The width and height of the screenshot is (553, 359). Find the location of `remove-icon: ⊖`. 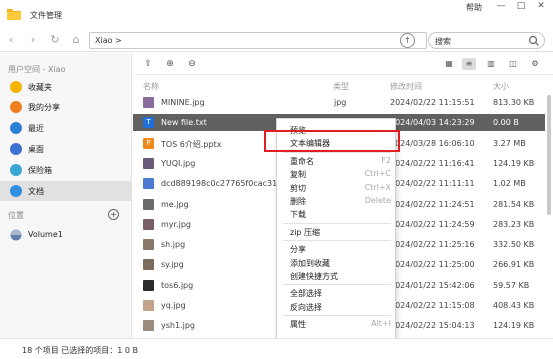

remove-icon: ⊖ is located at coordinates (192, 64).